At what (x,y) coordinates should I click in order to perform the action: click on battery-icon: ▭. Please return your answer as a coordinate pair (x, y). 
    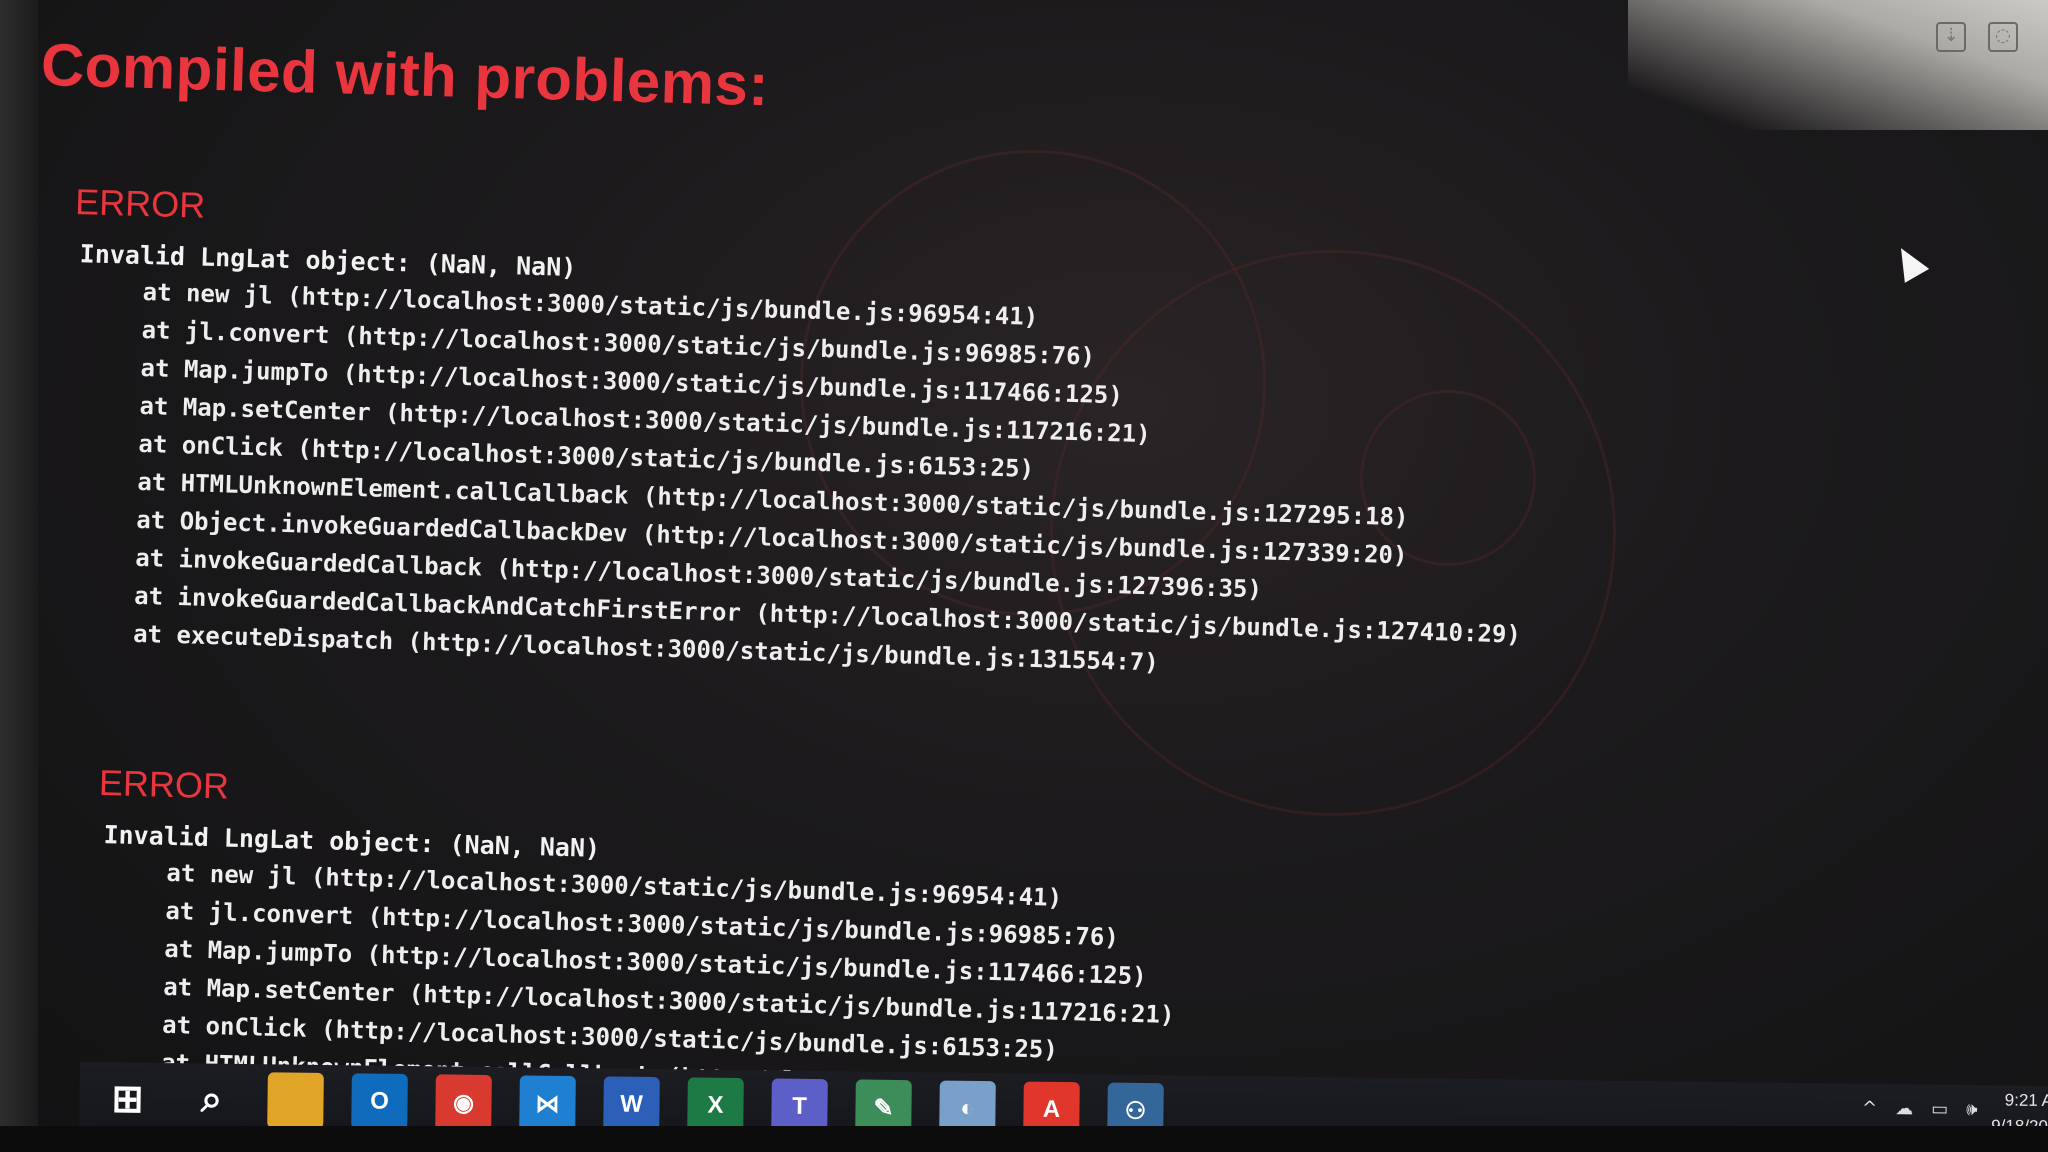
    Looking at the image, I should click on (1939, 1109).